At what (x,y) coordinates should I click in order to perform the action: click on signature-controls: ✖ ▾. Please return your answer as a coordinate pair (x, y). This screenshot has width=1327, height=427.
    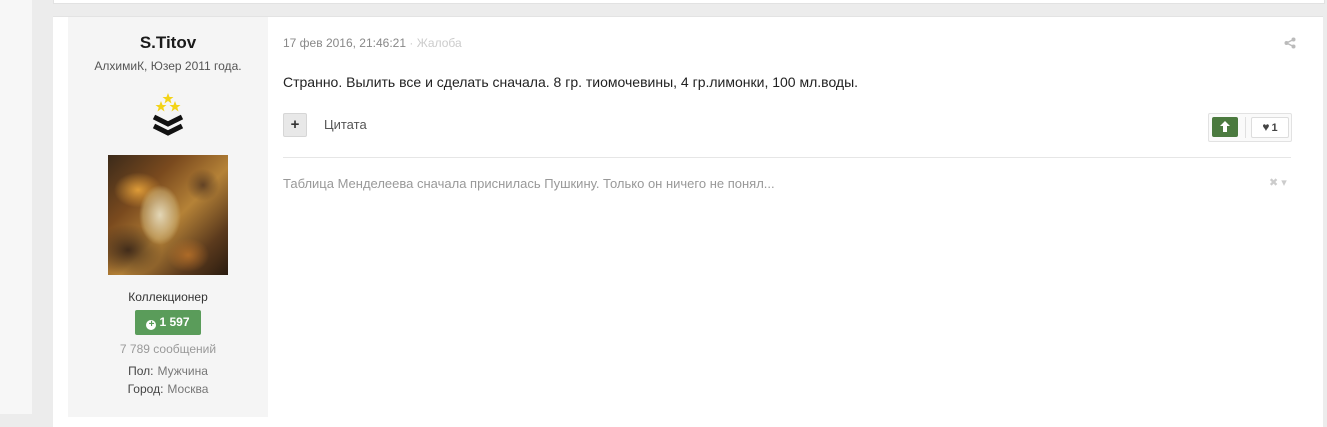
    Looking at the image, I should click on (1278, 182).